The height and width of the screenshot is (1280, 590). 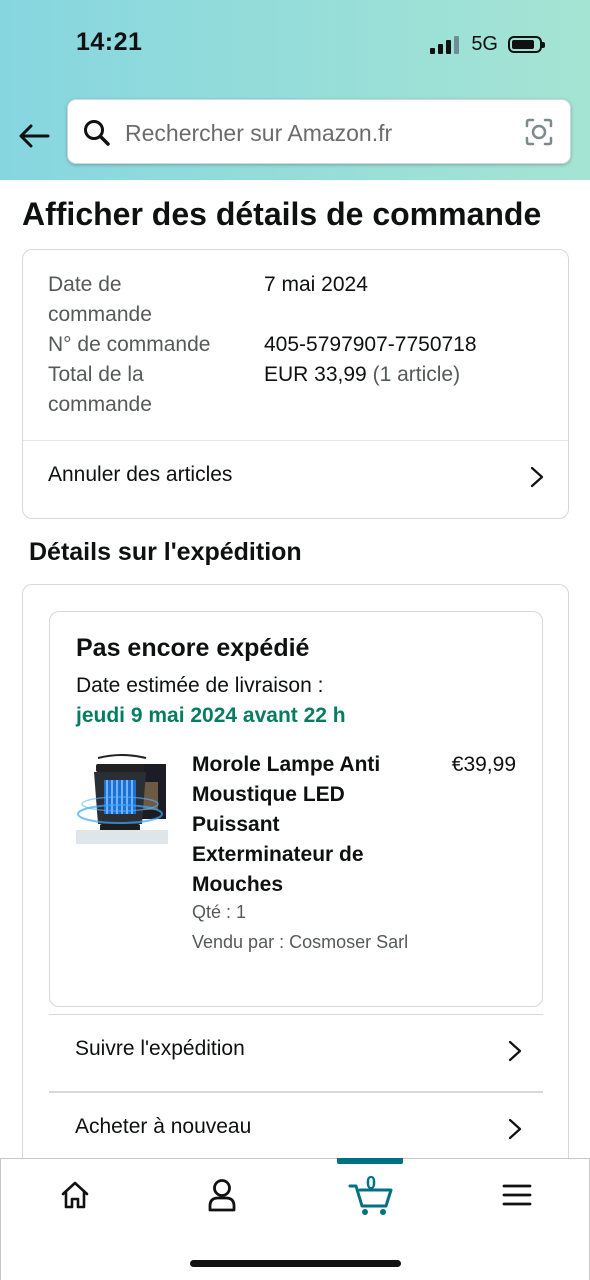 I want to click on delivery-estimate-date: jeudi 9 mai 2024 avant 22 h, so click(x=211, y=715).